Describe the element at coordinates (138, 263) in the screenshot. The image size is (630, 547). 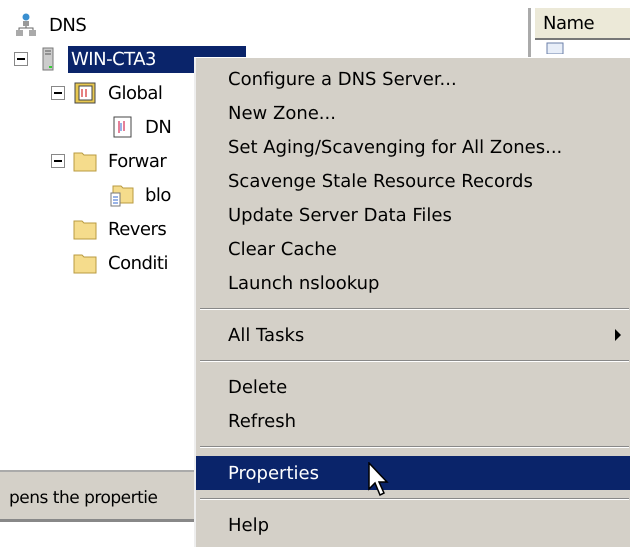
I see `tree-item: Conditi` at that location.